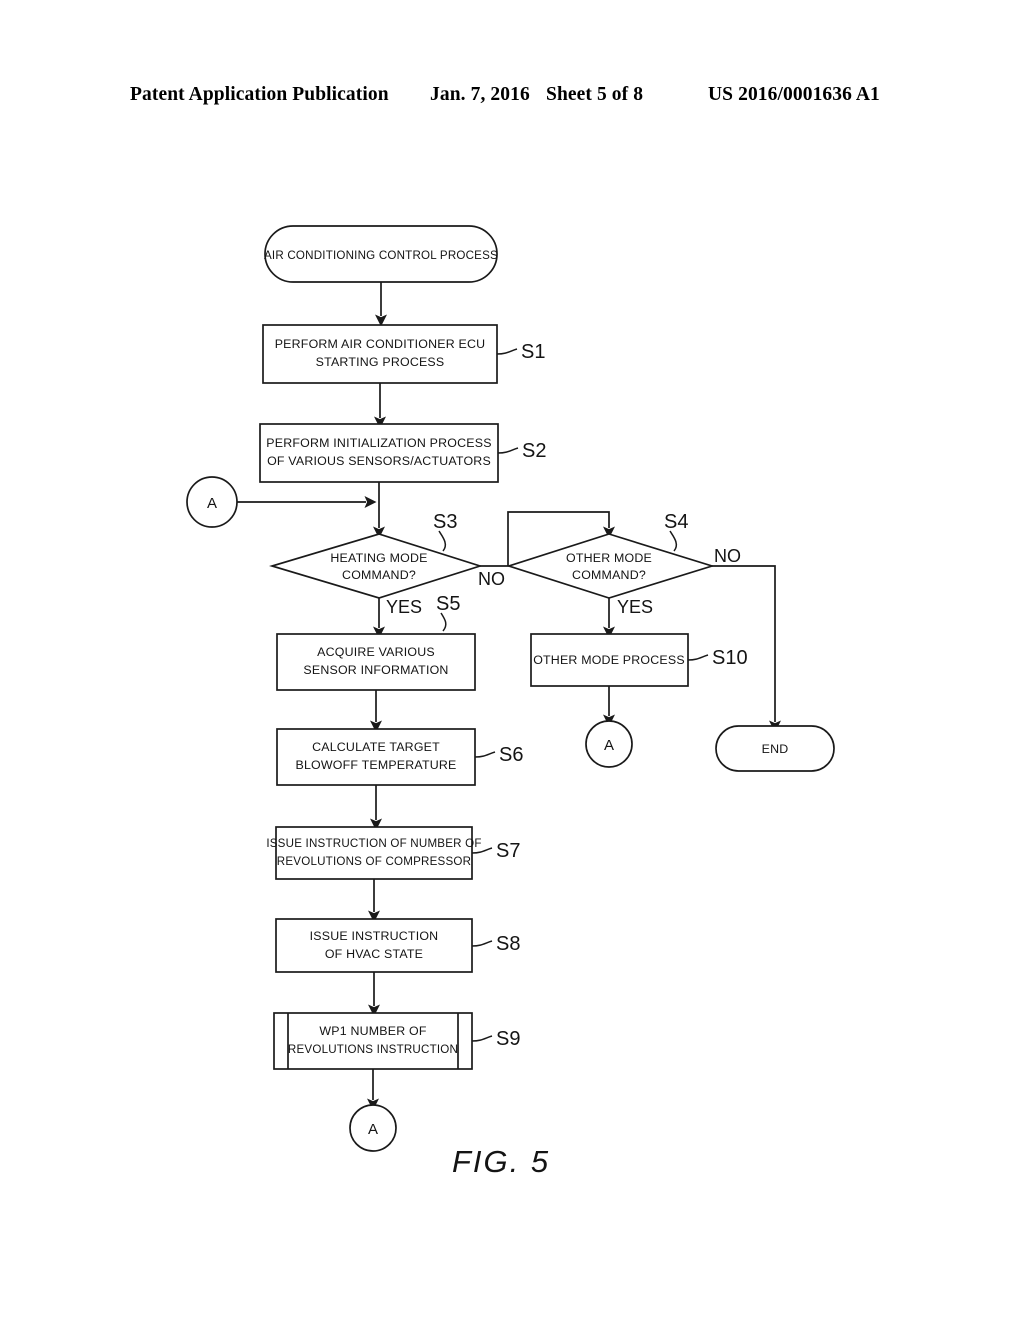  What do you see at coordinates (376, 662) in the screenshot?
I see `node-s5: ACQUIRE VARIOUS SENSOR INFORMATION` at bounding box center [376, 662].